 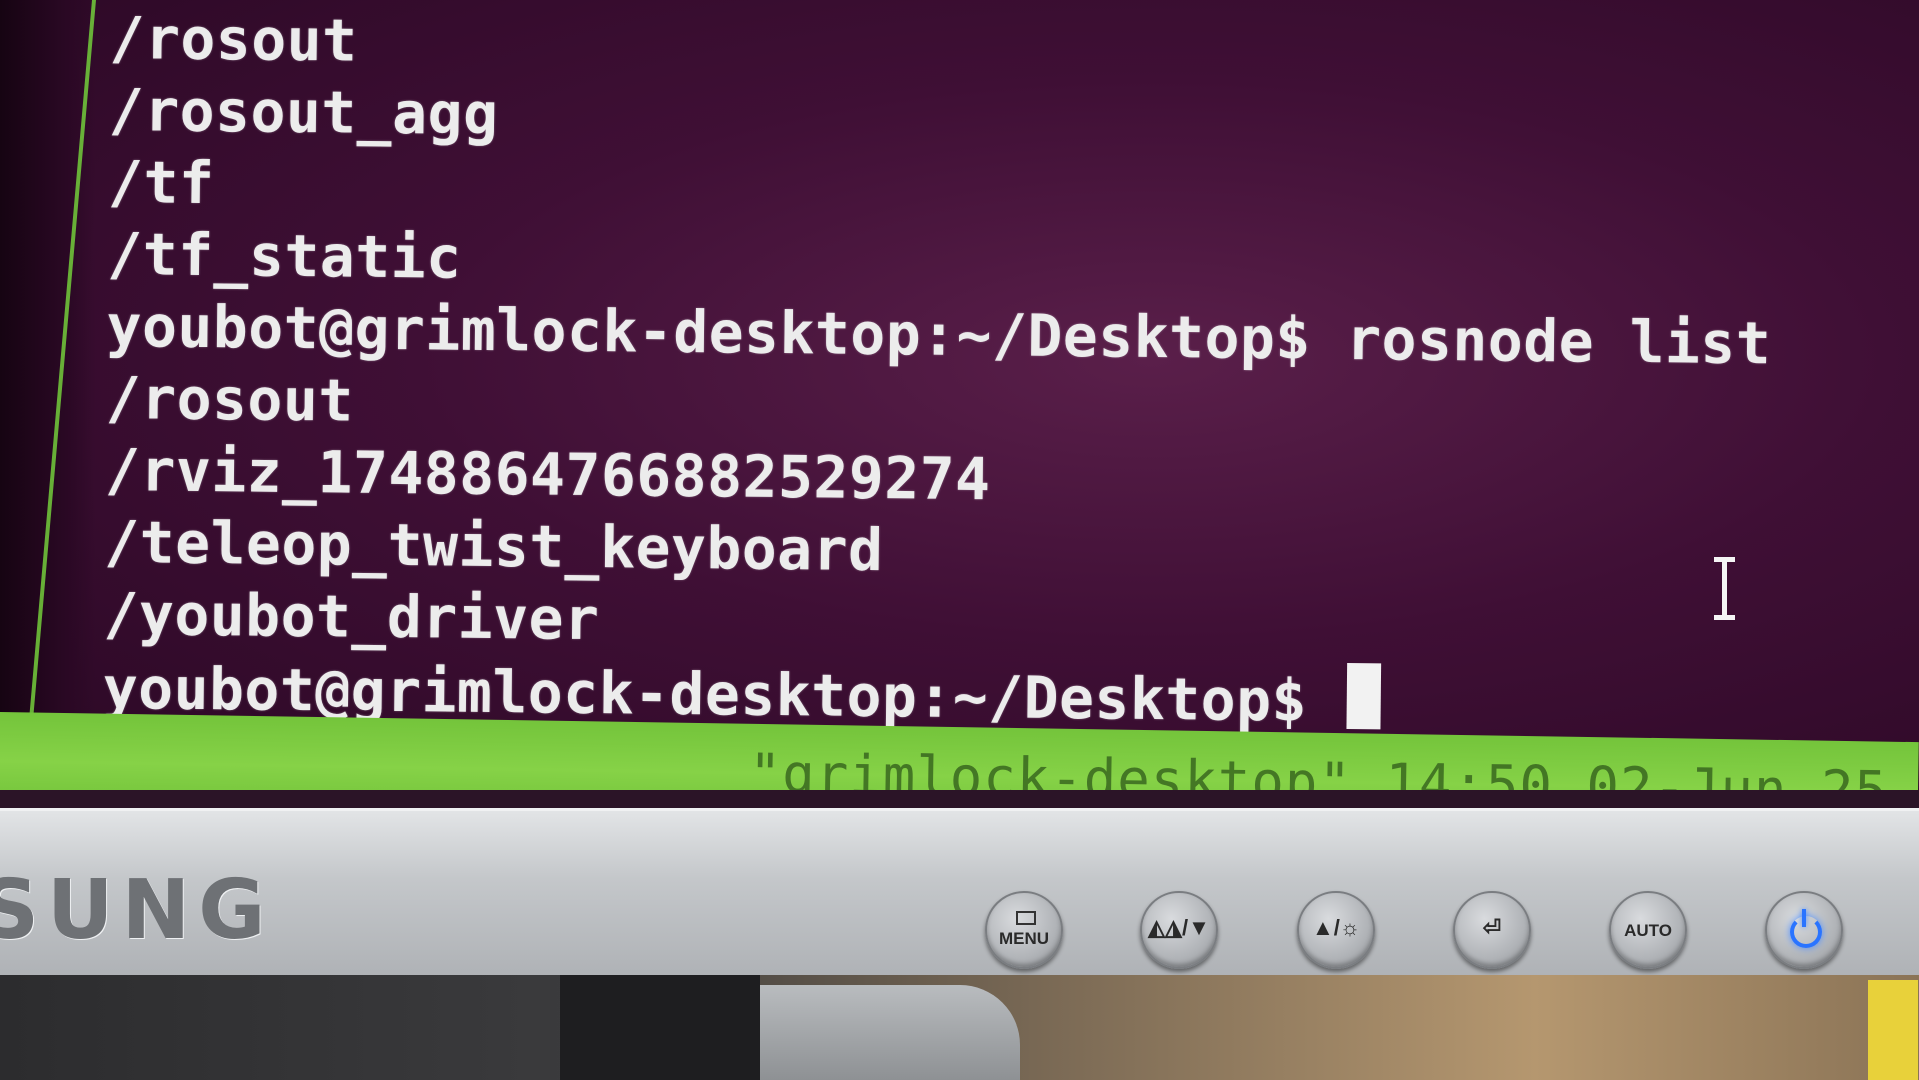 What do you see at coordinates (1724, 588) in the screenshot?
I see `i-beam-icon` at bounding box center [1724, 588].